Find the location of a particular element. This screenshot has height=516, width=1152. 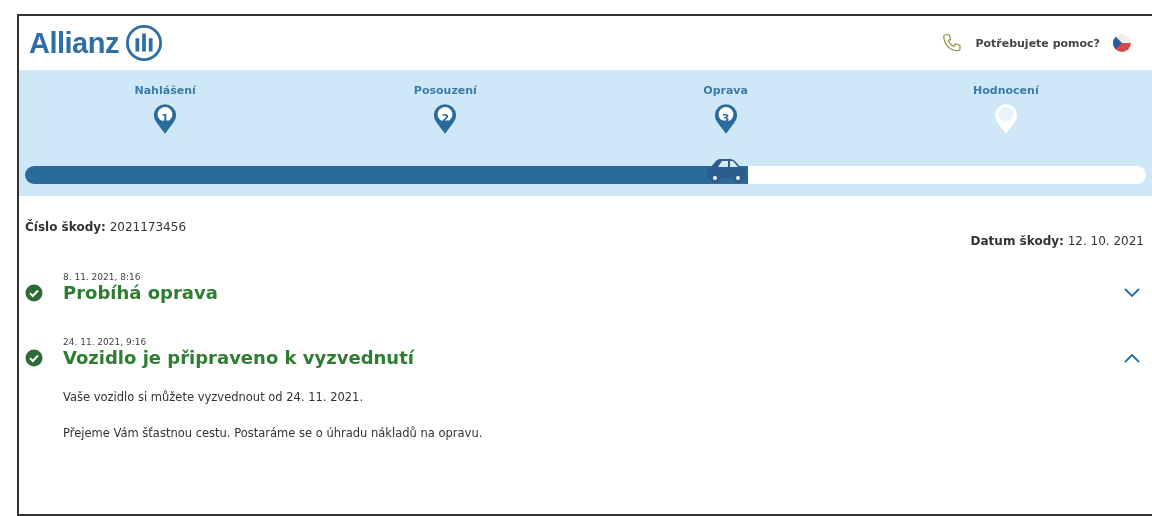

phone-icon is located at coordinates (952, 43).